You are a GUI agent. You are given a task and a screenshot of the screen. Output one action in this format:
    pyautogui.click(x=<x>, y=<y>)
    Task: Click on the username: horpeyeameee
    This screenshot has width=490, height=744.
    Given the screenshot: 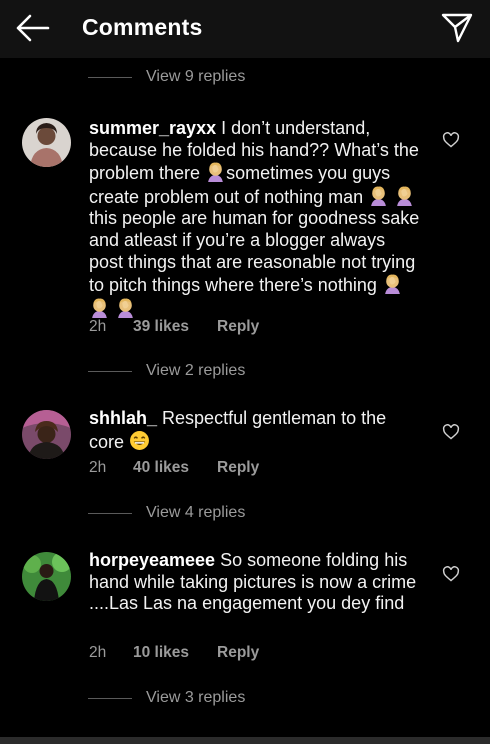 What is the action you would take?
    pyautogui.click(x=152, y=560)
    